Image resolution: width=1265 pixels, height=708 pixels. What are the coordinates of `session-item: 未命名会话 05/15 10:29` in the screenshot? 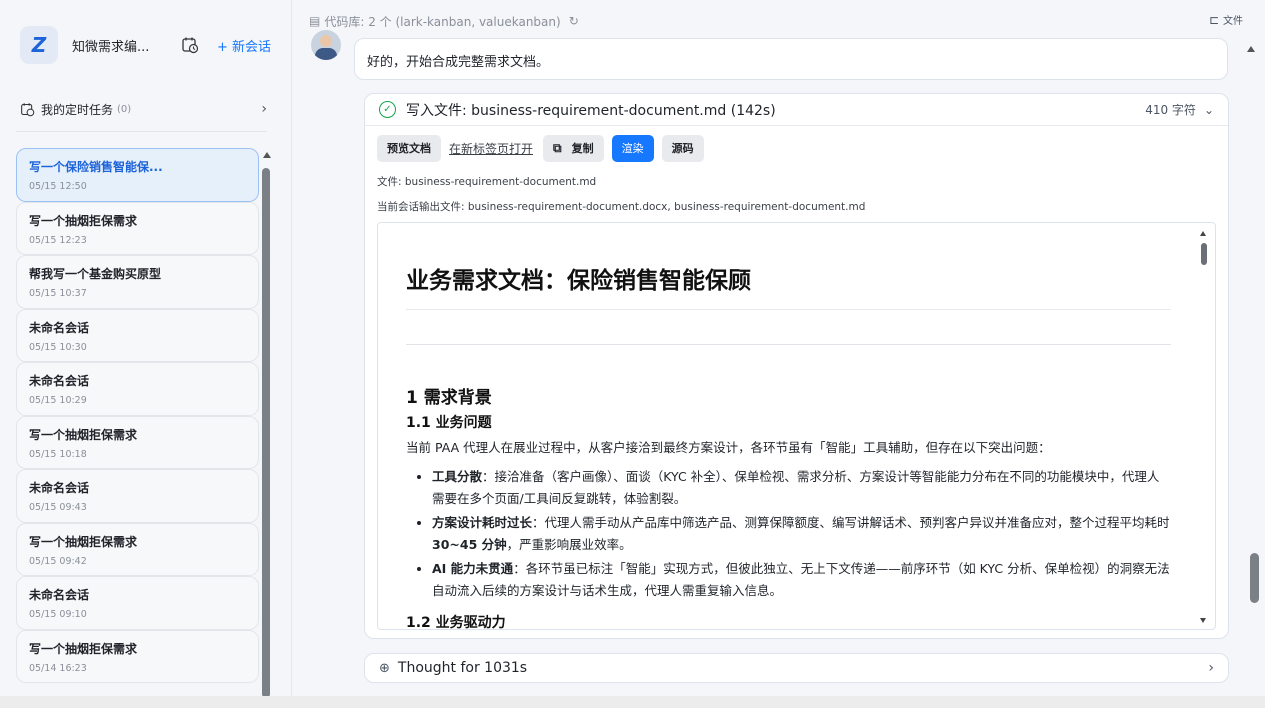 It's located at (137, 389).